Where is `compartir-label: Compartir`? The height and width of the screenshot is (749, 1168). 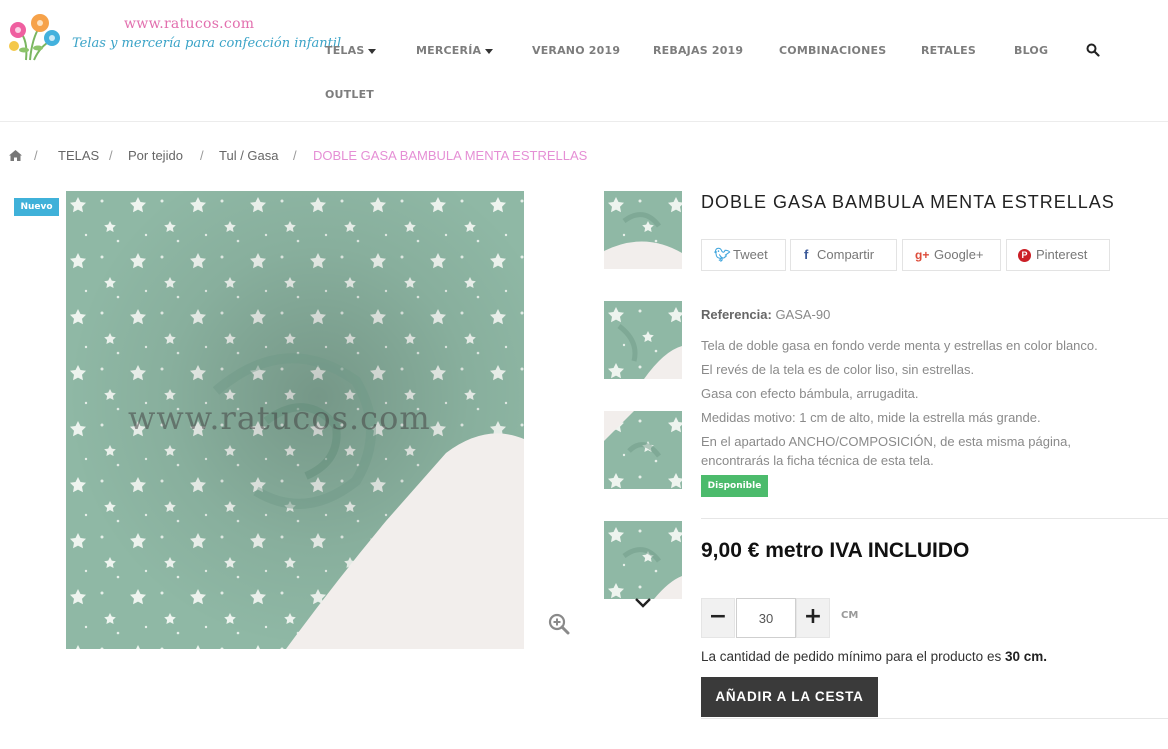 compartir-label: Compartir is located at coordinates (846, 254).